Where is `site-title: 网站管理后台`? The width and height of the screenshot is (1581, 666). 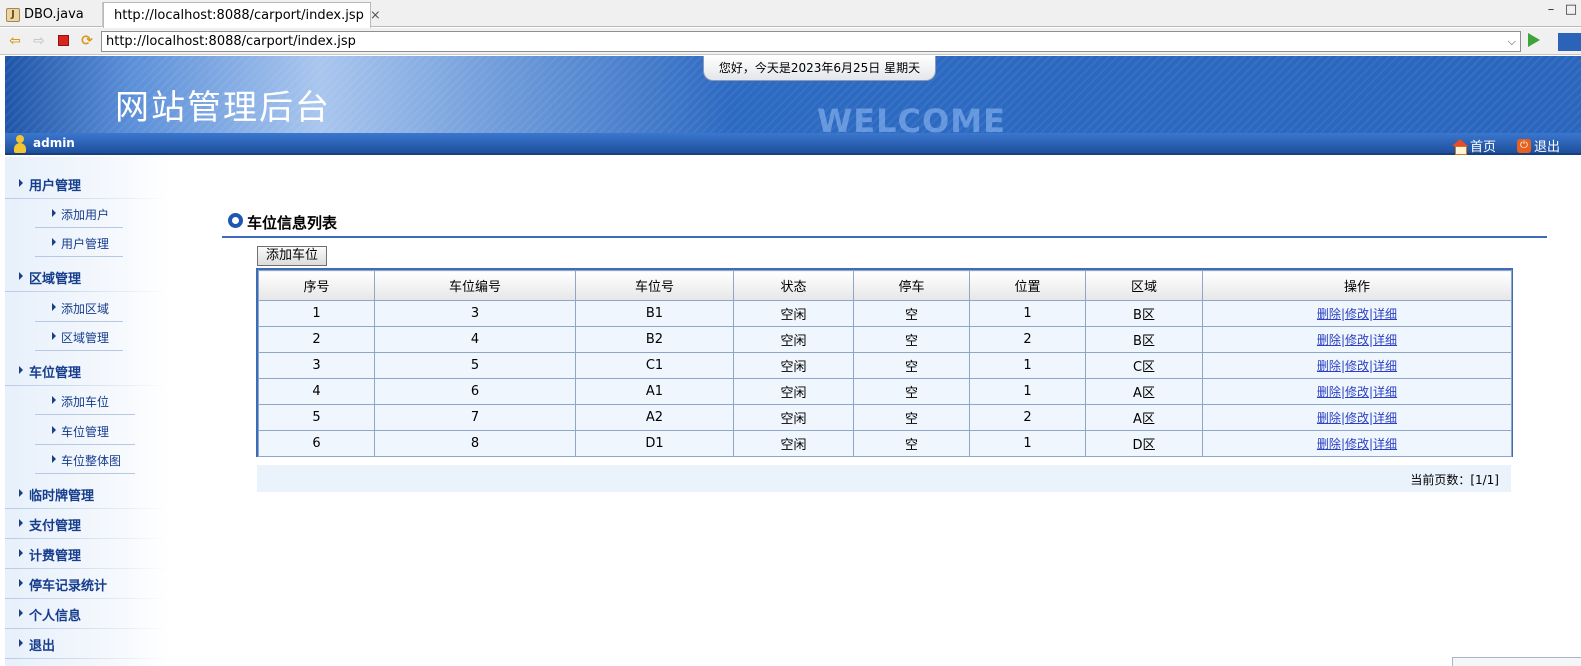 site-title: 网站管理后台 is located at coordinates (223, 108).